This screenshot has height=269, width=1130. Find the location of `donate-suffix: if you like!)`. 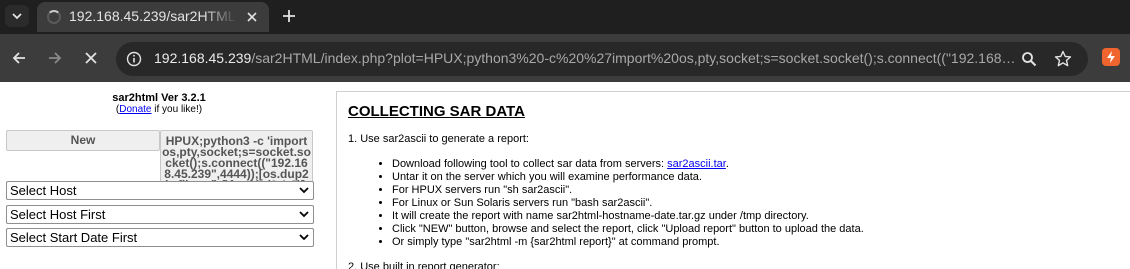

donate-suffix: if you like!) is located at coordinates (177, 109).